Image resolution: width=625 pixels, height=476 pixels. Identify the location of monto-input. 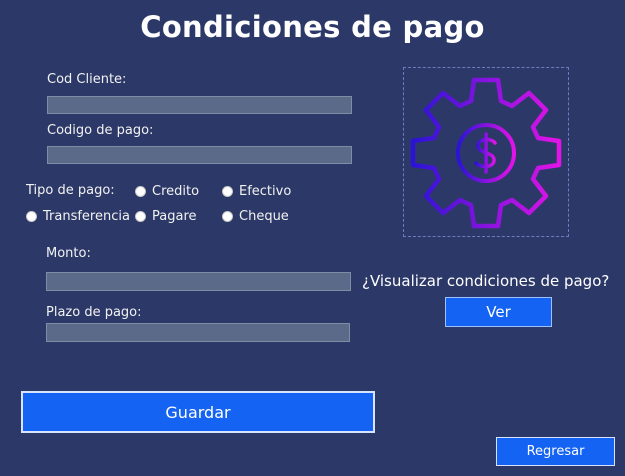
(198, 281).